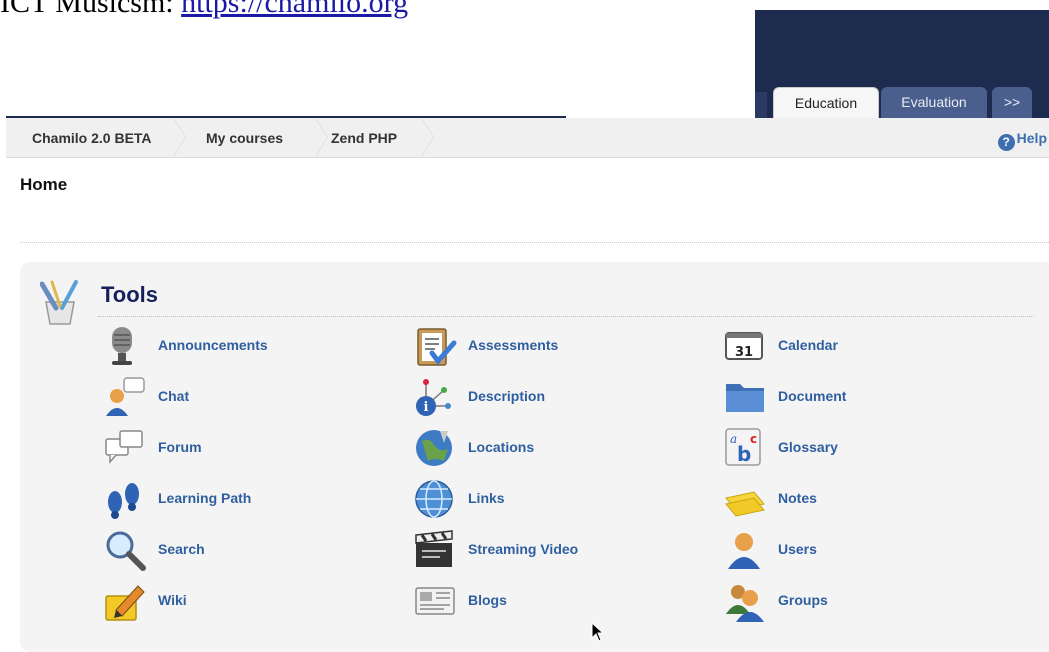  I want to click on user-icon, so click(744, 551).